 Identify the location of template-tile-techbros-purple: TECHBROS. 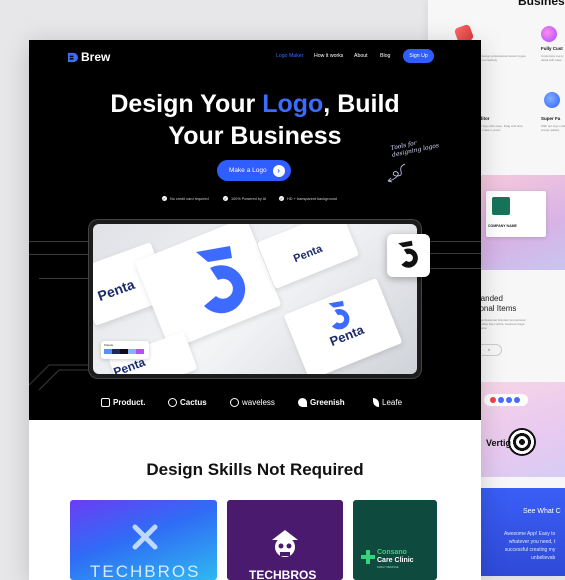
(285, 540).